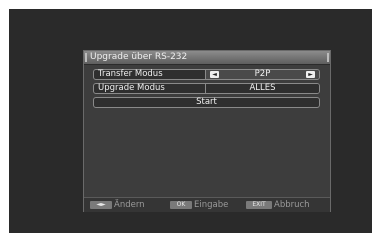 The height and width of the screenshot is (241, 380). I want to click on upgrade-mode-row: Upgrade Modus ALLES, so click(206, 88).